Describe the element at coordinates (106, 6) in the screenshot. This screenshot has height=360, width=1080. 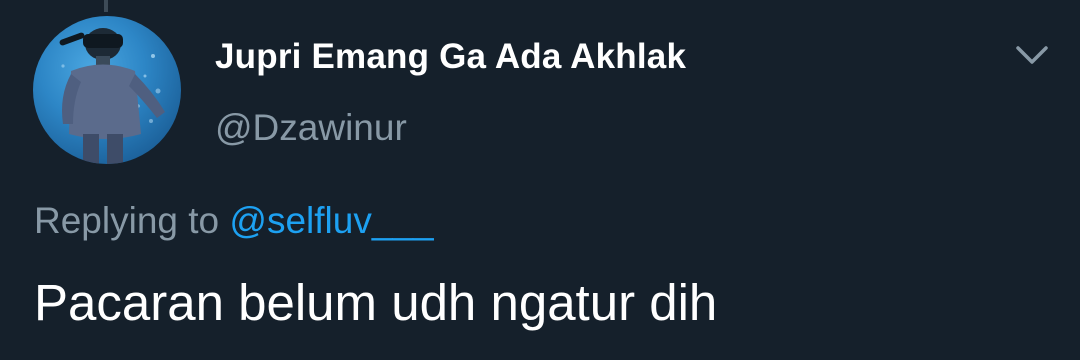
I see `thread-connector-line` at that location.